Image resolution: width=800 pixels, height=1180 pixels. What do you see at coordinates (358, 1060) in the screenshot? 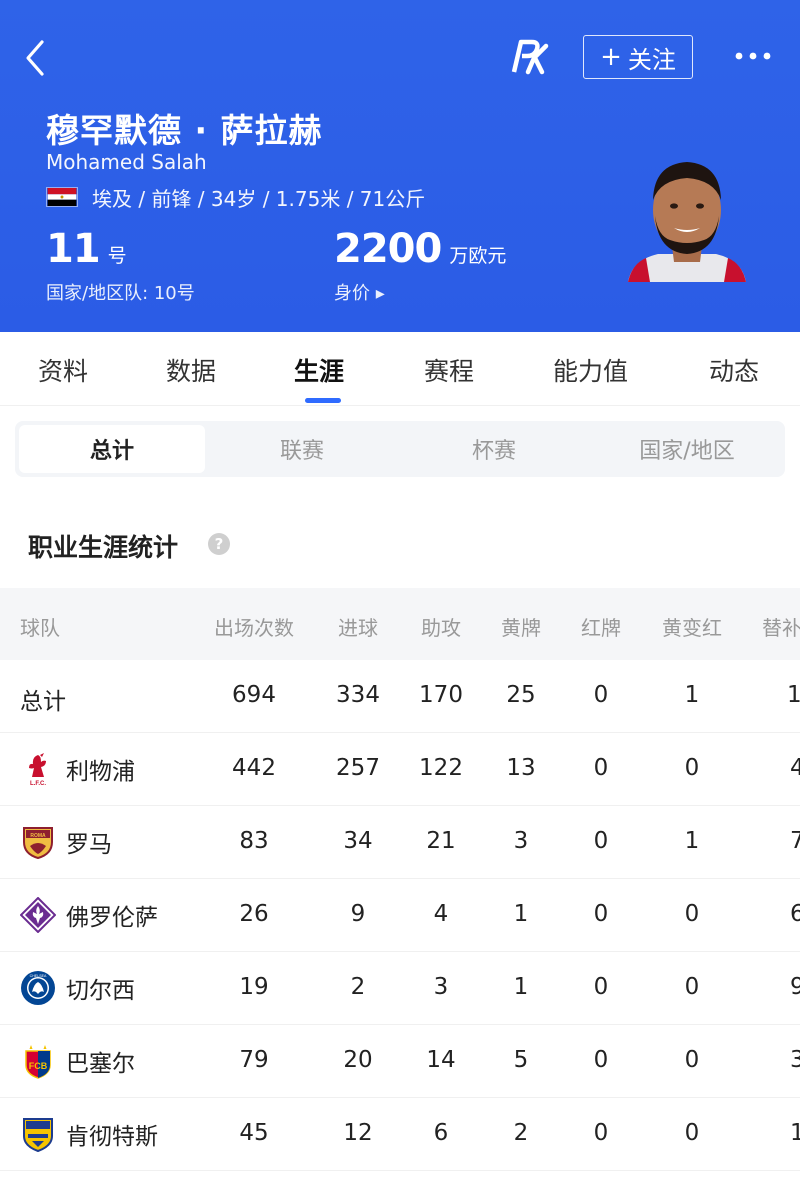
I see `cell-goals: 20` at bounding box center [358, 1060].